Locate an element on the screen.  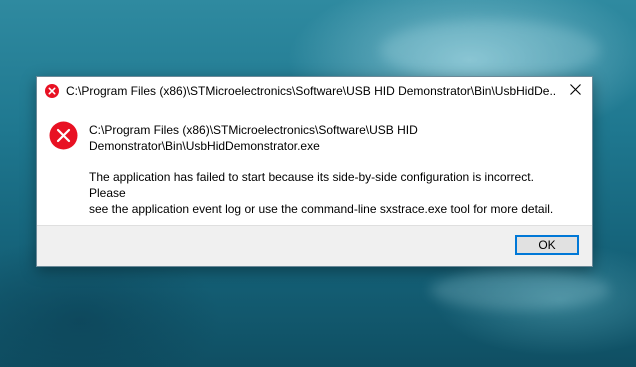
close-button is located at coordinates (575, 91).